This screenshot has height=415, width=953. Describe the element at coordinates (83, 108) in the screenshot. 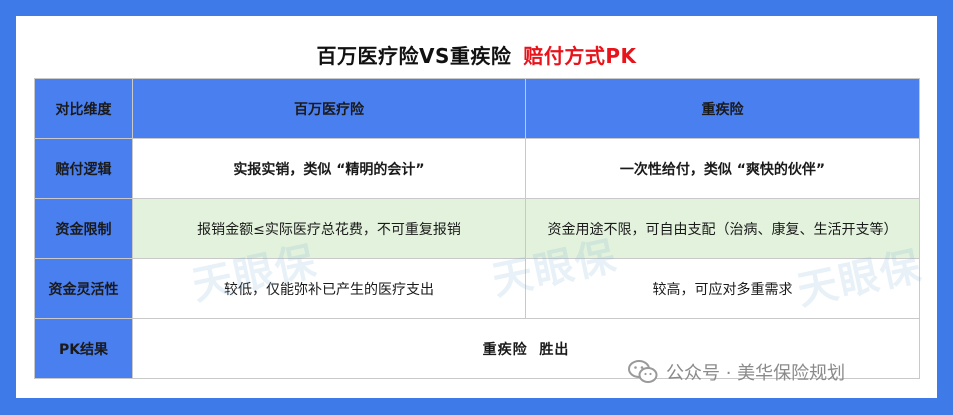

I see `header-dimension: 对比维度` at that location.